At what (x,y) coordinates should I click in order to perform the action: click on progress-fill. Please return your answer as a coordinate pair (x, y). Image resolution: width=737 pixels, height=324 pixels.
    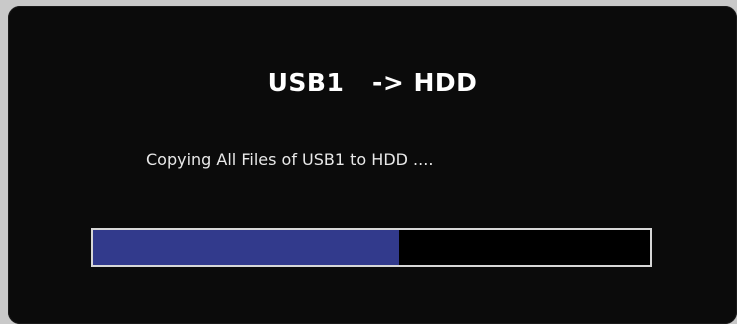
    Looking at the image, I should click on (246, 247).